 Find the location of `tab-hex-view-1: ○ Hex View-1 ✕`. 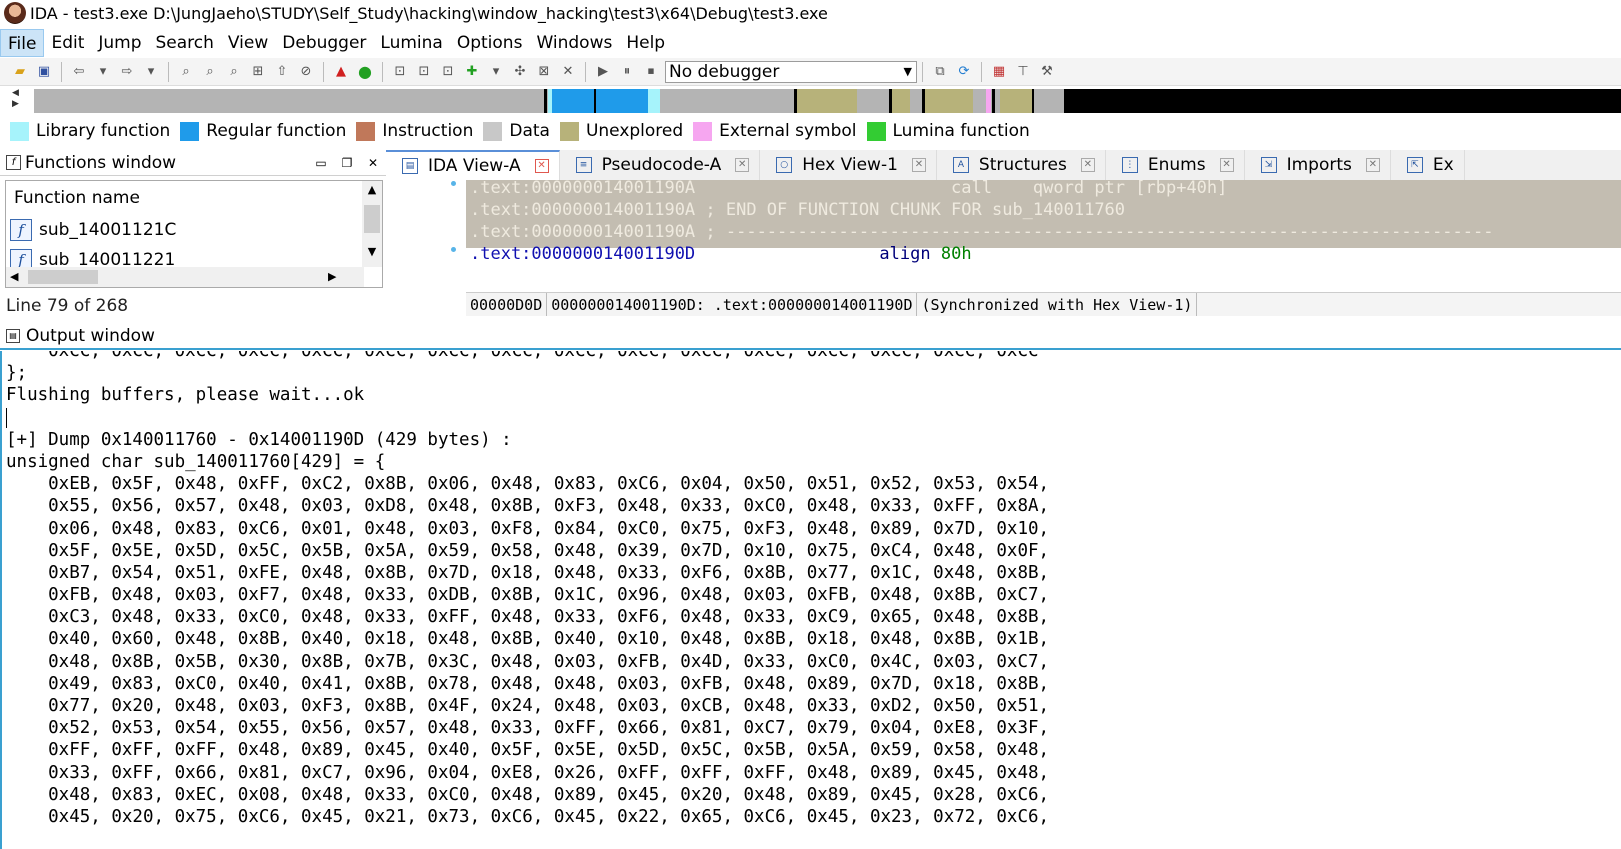

tab-hex-view-1: ○ Hex View-1 ✕ is located at coordinates (848, 165).